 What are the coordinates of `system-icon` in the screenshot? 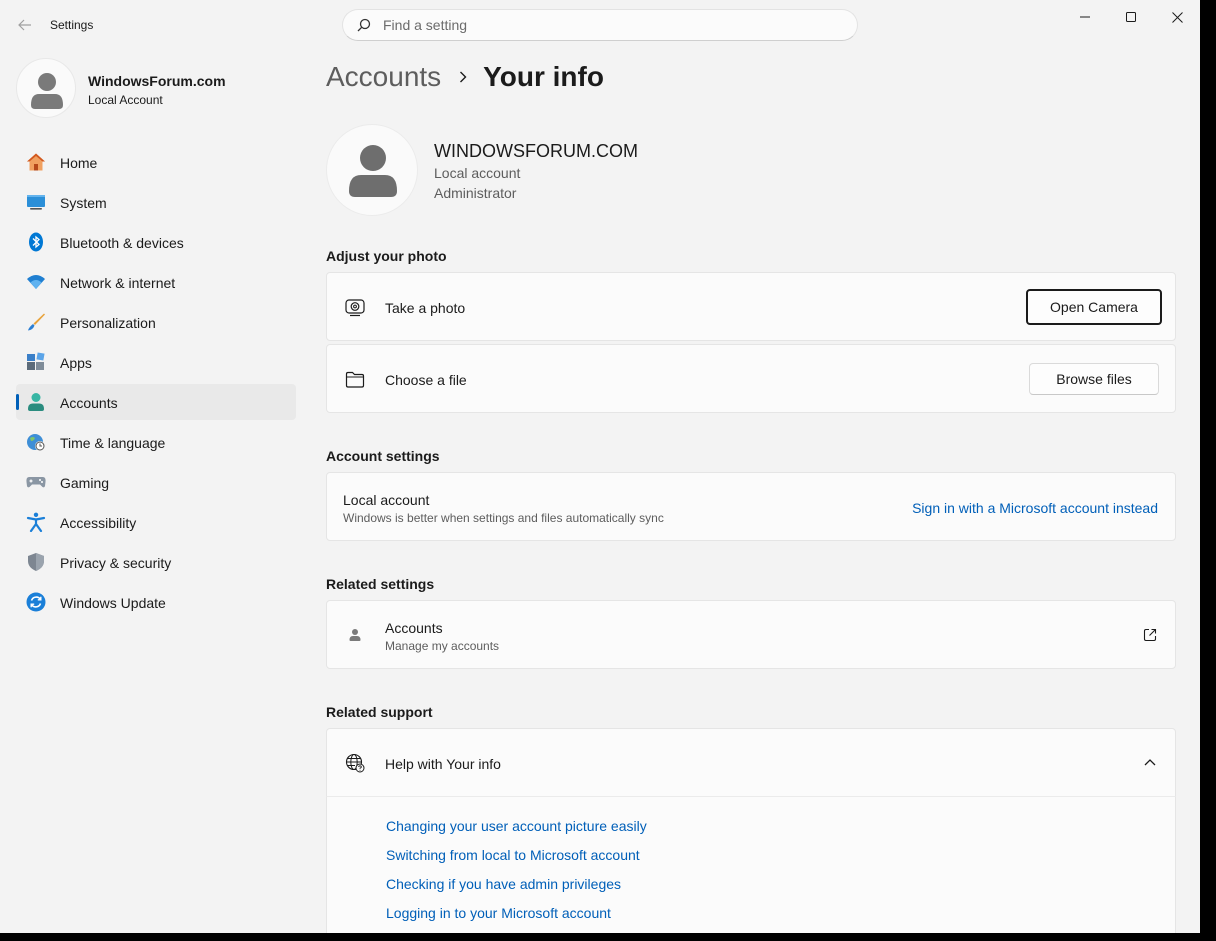 It's located at (36, 202).